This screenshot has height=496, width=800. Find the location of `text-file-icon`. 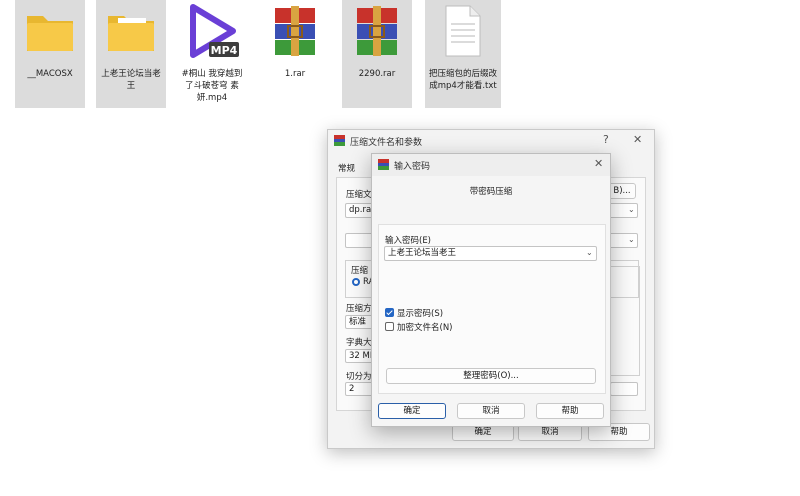

text-file-icon is located at coordinates (463, 31).